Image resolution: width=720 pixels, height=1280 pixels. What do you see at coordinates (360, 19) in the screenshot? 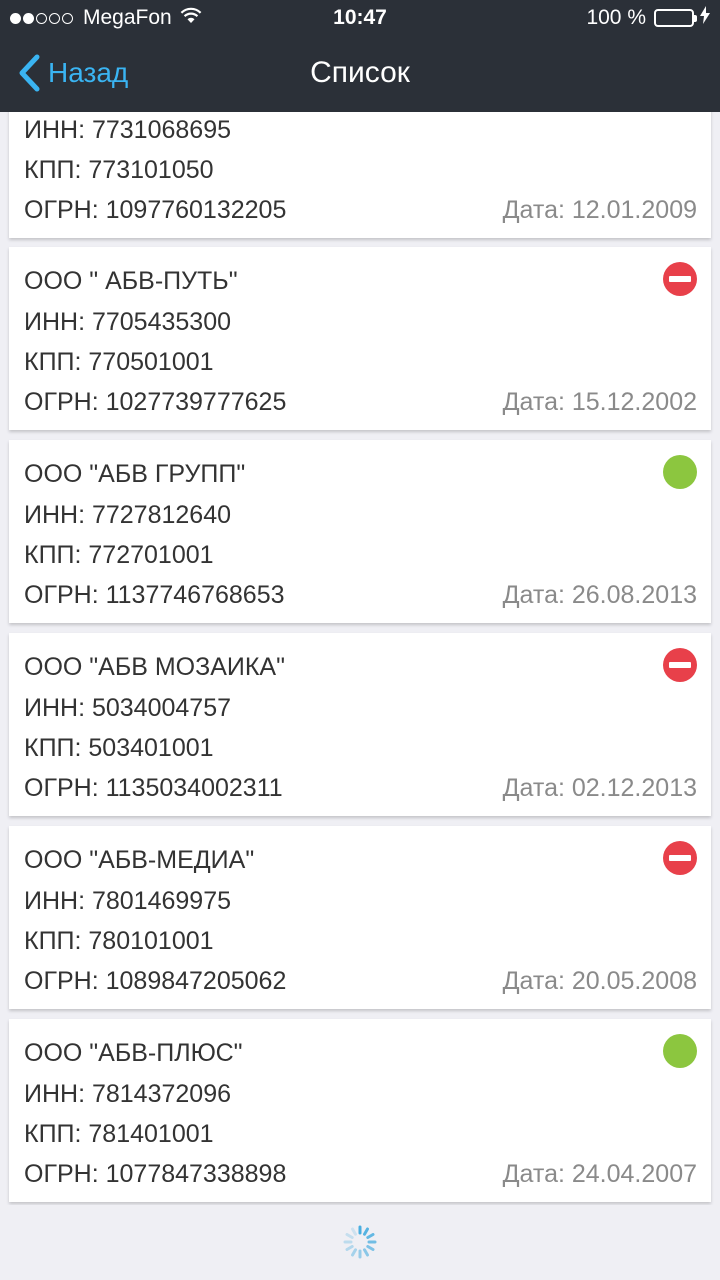
I see `status-bar: MegaFon 10:47 100 %` at bounding box center [360, 19].